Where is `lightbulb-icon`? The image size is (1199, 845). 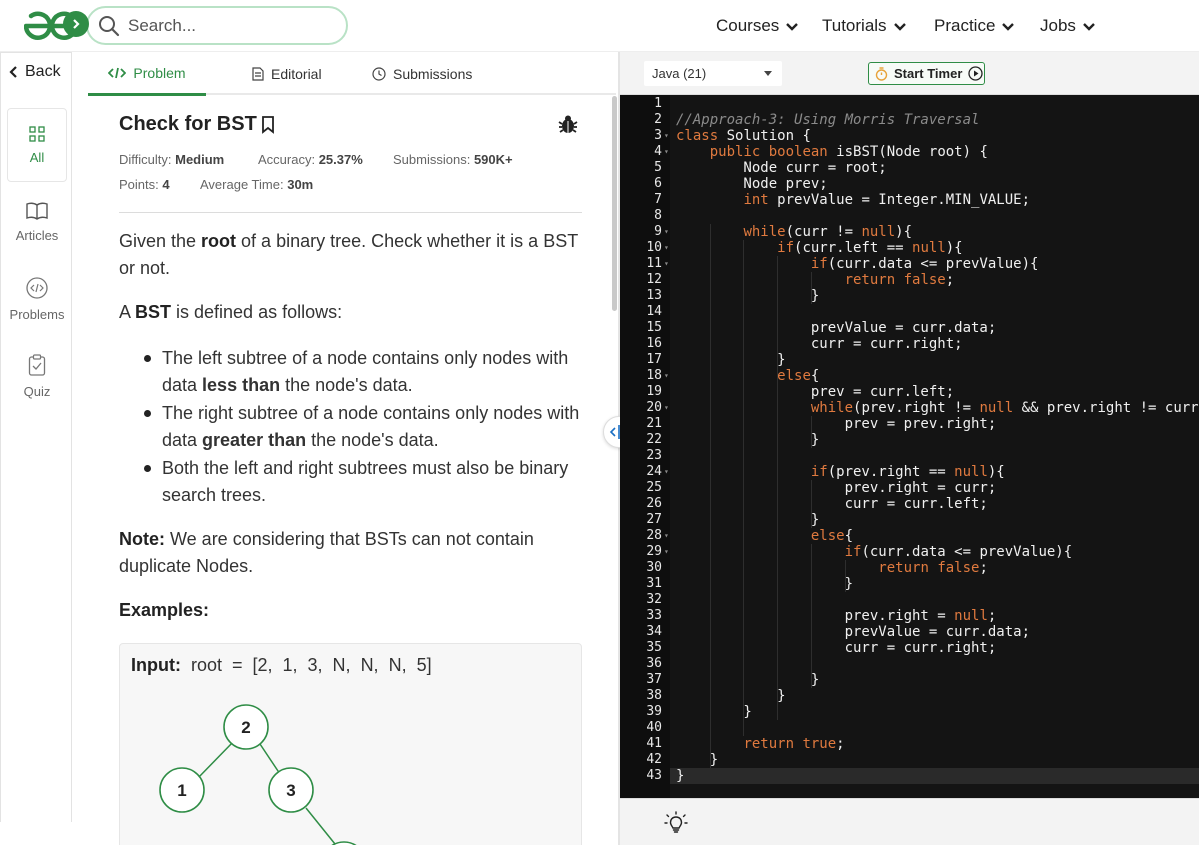 lightbulb-icon is located at coordinates (676, 823).